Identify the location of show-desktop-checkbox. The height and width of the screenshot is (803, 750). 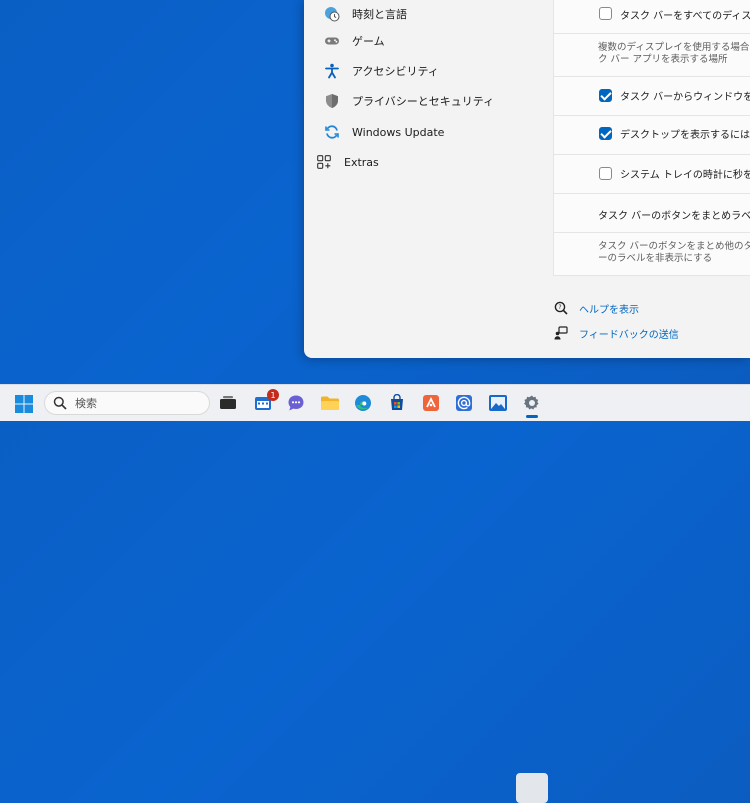
(605, 133).